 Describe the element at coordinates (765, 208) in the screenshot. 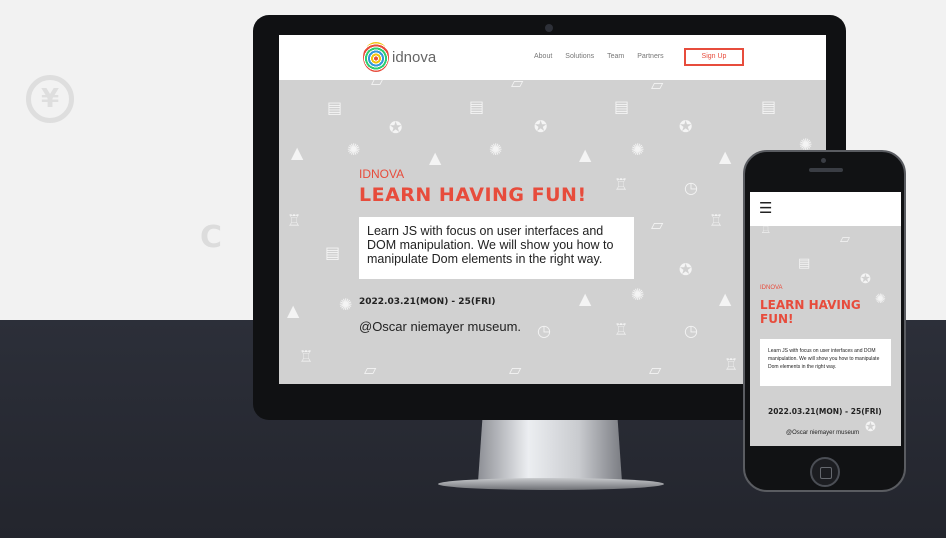

I see `hamburger-menu-icon: ☰` at that location.